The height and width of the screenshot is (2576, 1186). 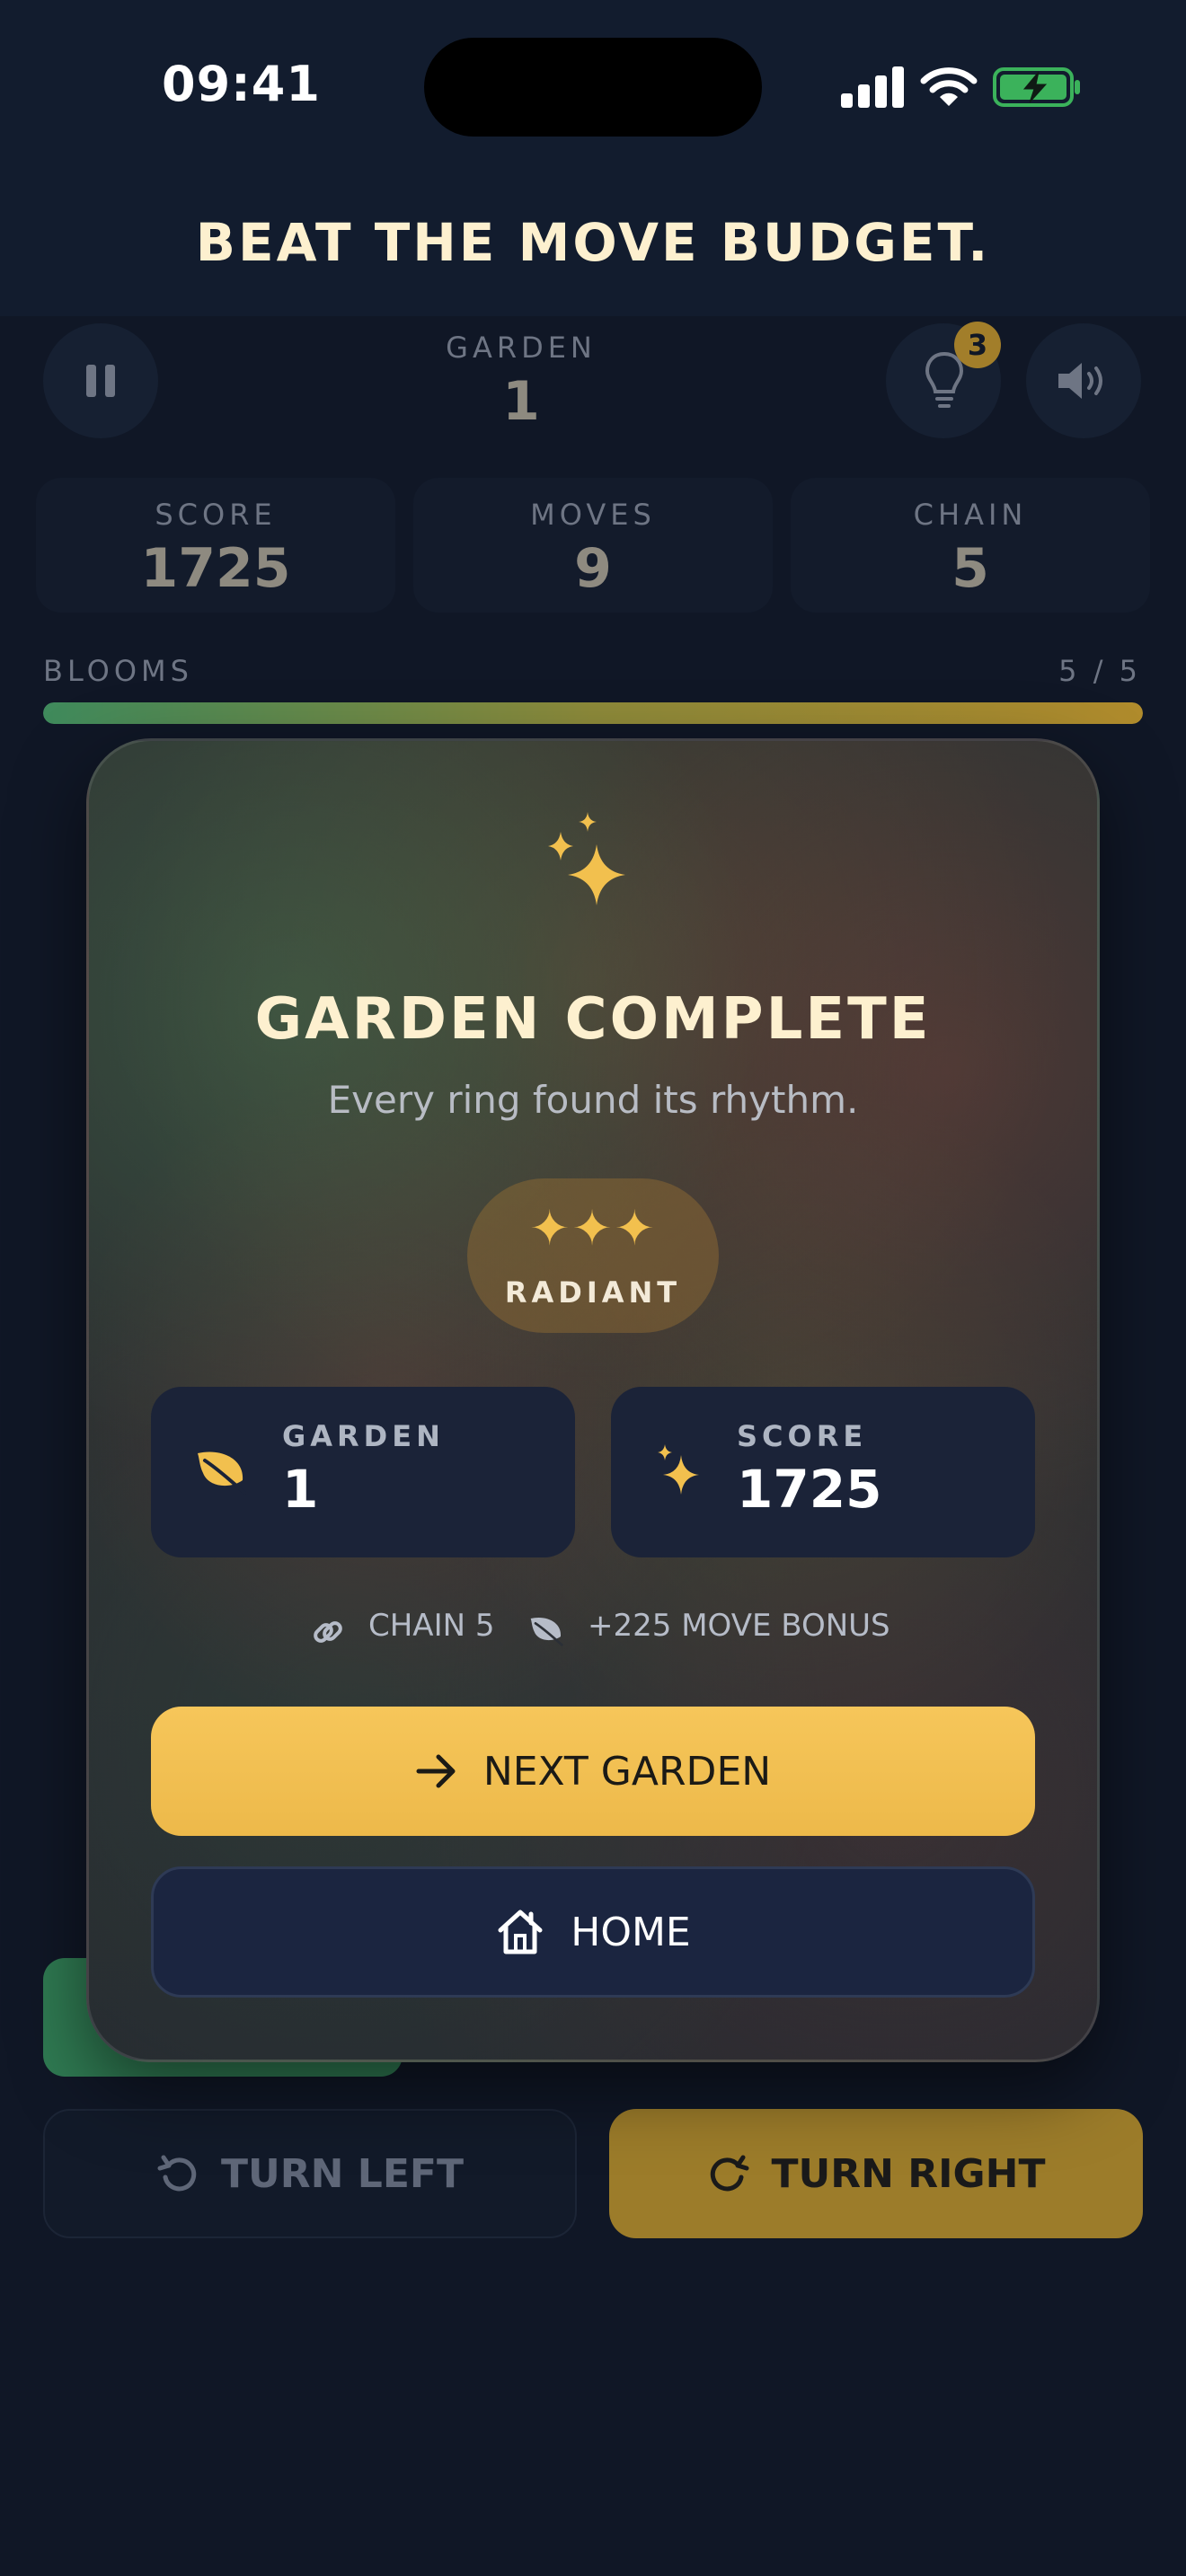 I want to click on sparkles-icon, so click(x=586, y=858).